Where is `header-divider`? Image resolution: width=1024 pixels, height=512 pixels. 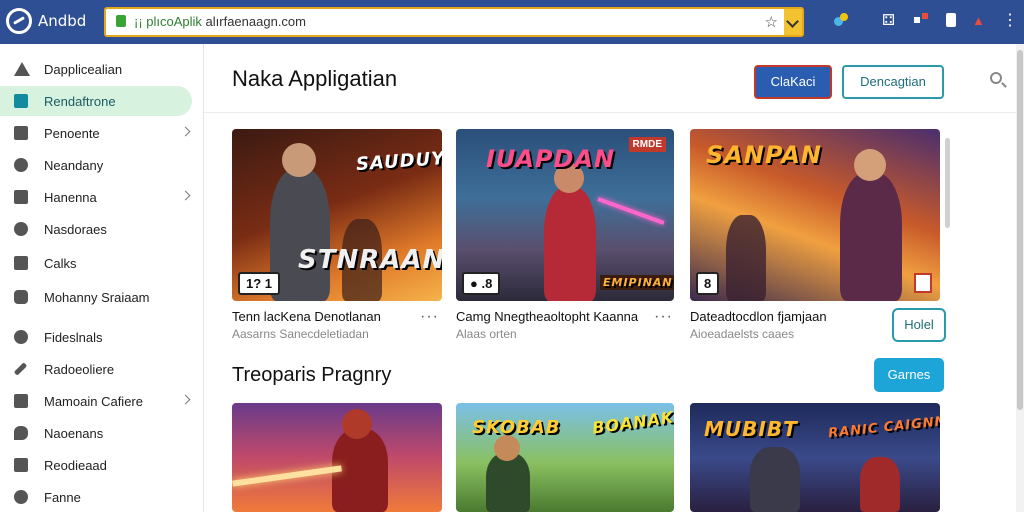
header-divider is located at coordinates (614, 112).